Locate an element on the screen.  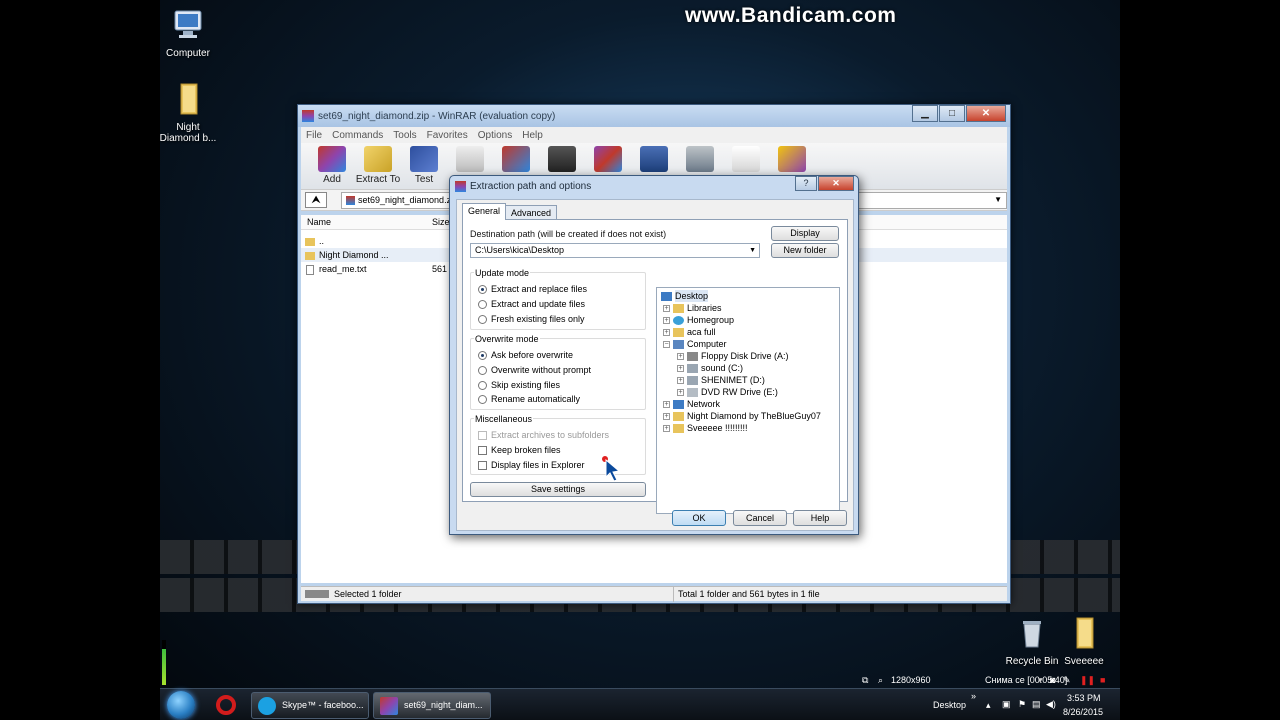
zoom-icon: ⌕ is located at coordinates (880, 680).